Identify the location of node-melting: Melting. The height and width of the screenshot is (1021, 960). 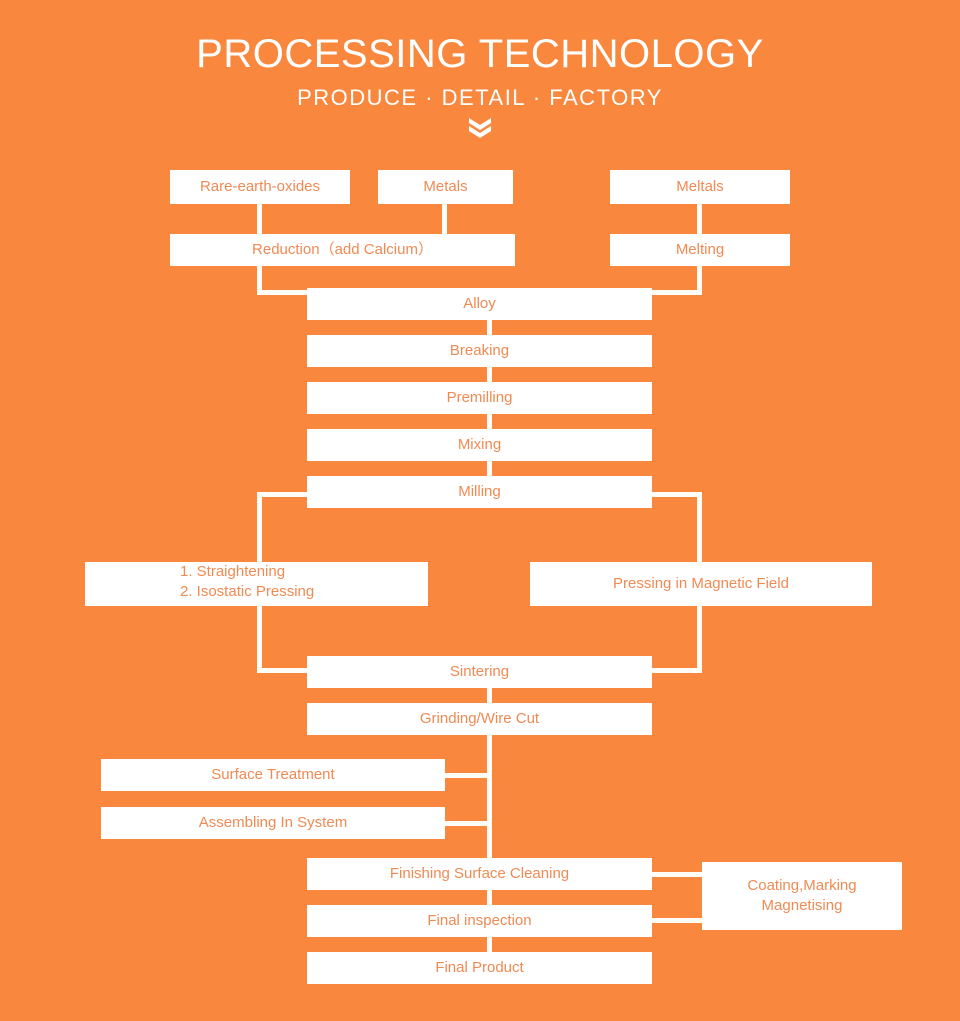
(700, 250).